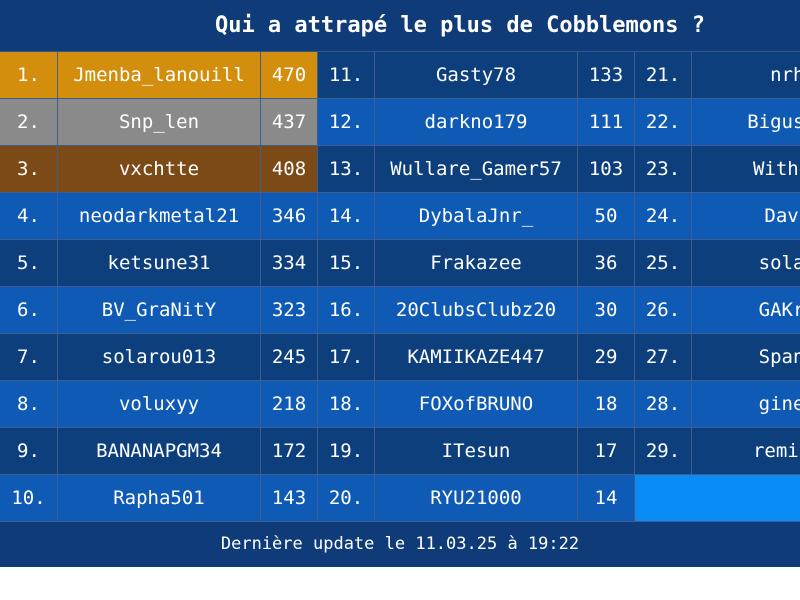 The width and height of the screenshot is (800, 600). Describe the element at coordinates (346, 122) in the screenshot. I see `rank-cell: 12.` at that location.